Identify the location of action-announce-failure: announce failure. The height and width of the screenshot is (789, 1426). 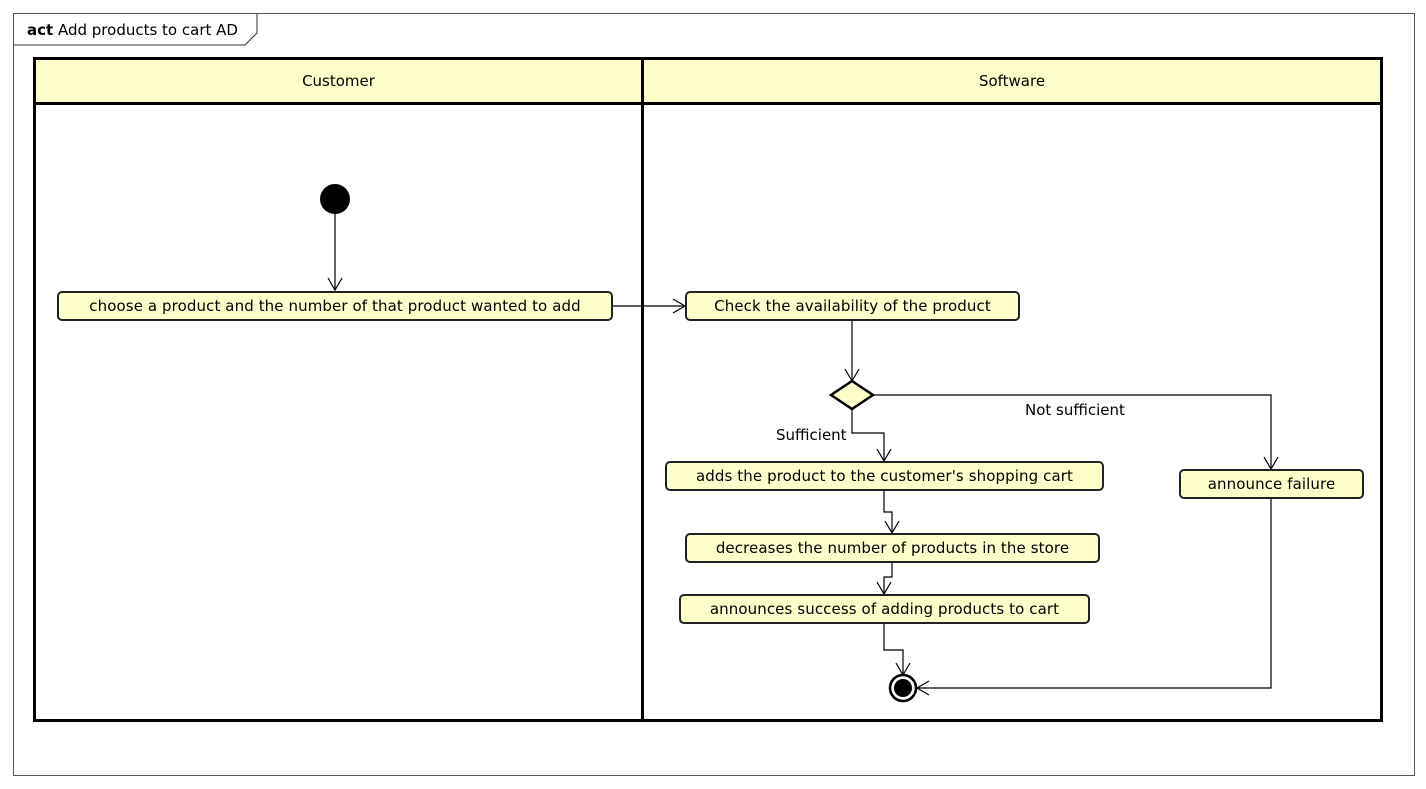
(1271, 484).